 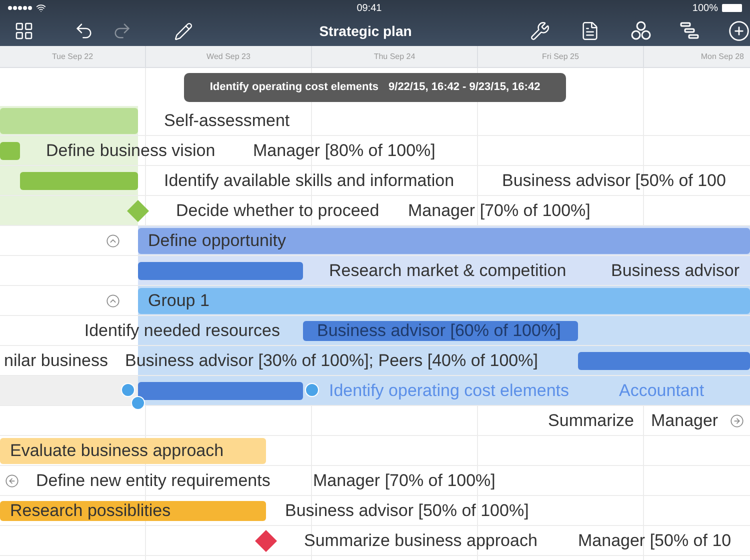 I want to click on date-label: Fri Sep 25, so click(x=560, y=56).